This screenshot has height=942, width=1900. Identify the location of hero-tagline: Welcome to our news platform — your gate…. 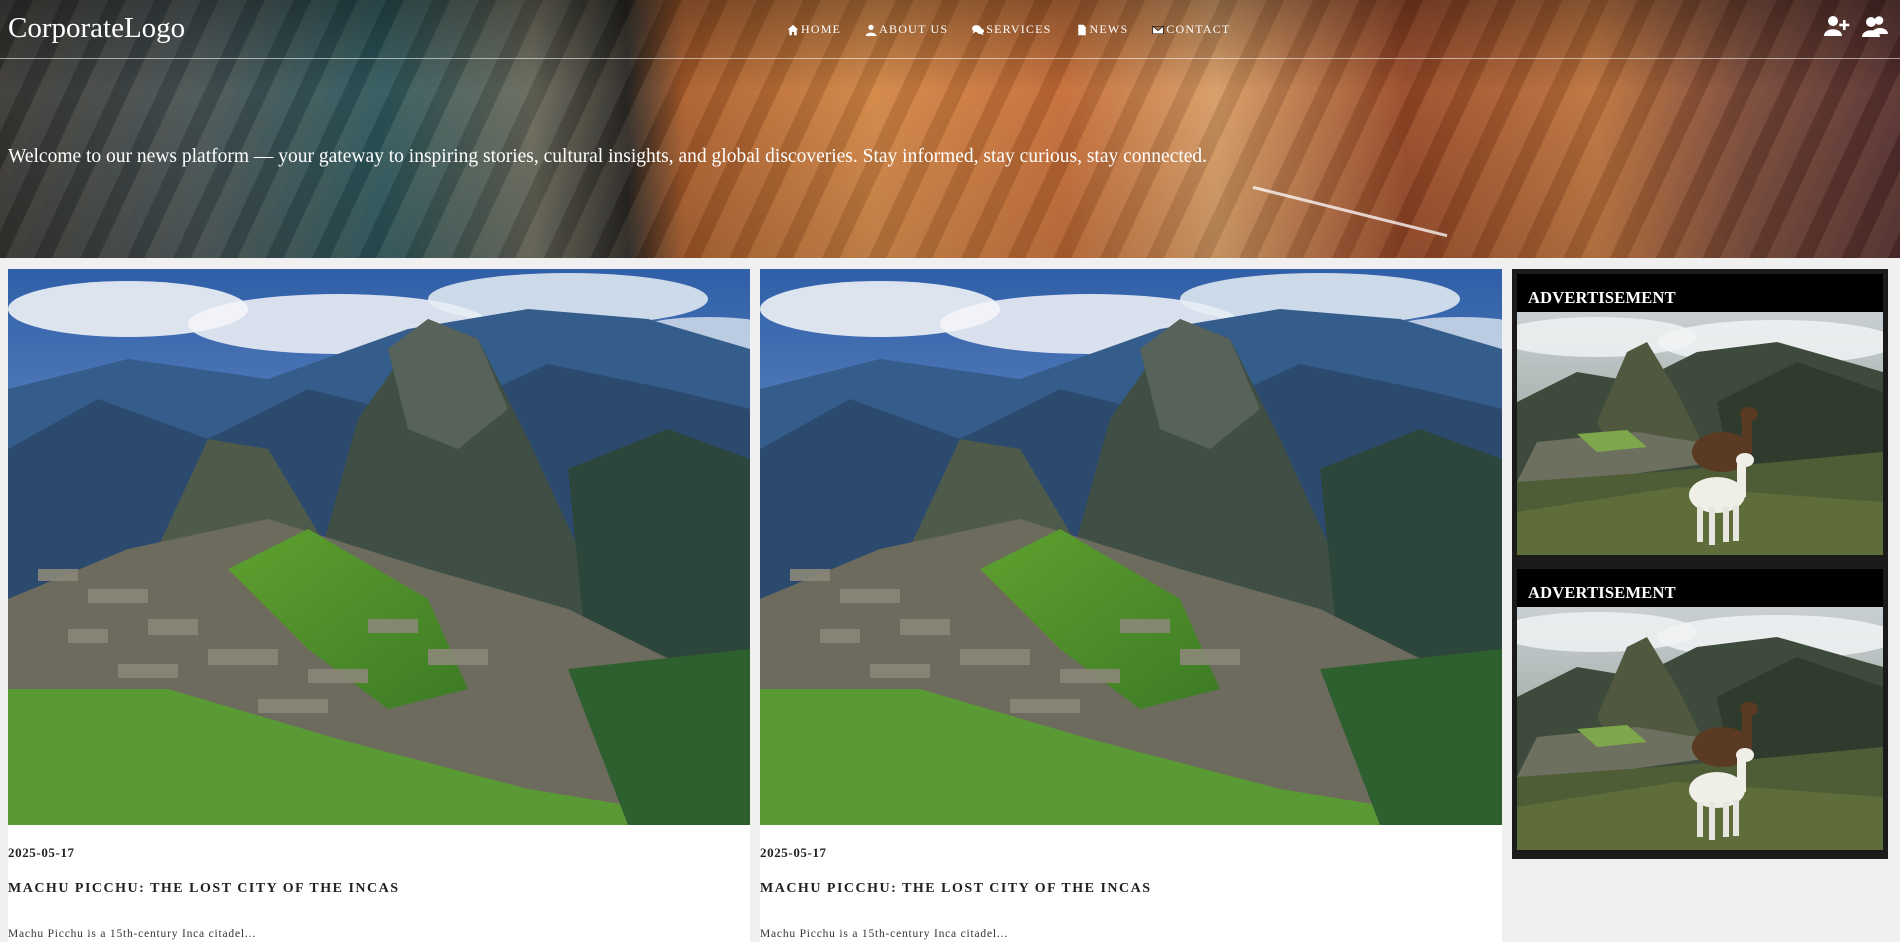
(608, 156).